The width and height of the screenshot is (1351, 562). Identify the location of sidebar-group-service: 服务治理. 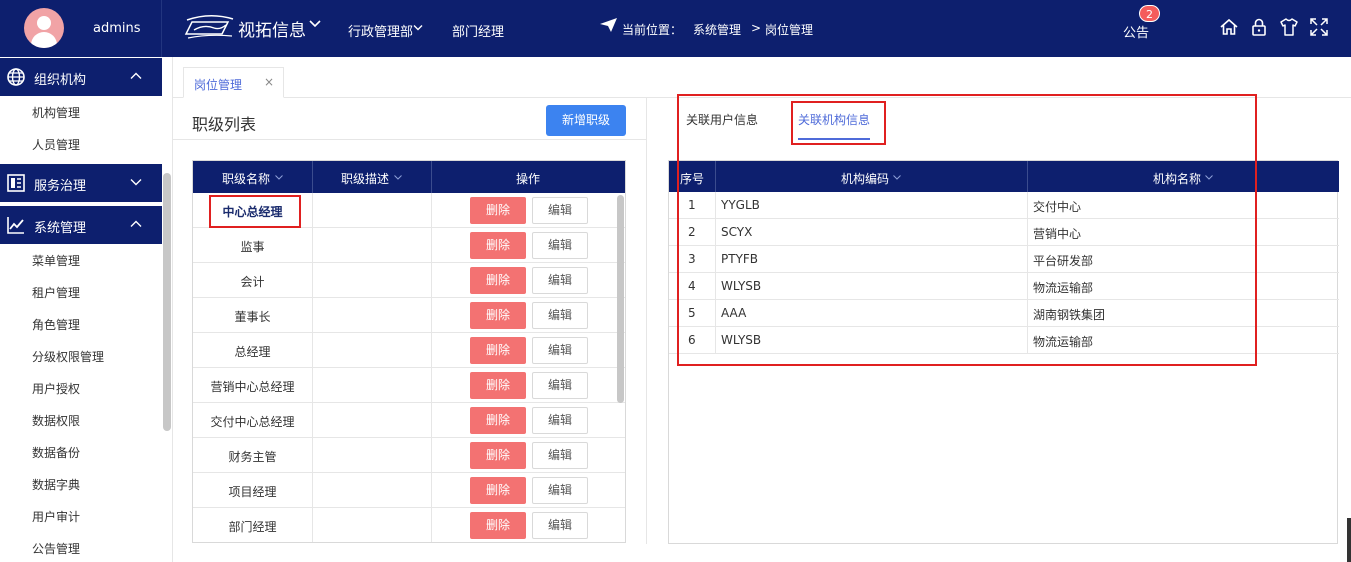
(81, 183).